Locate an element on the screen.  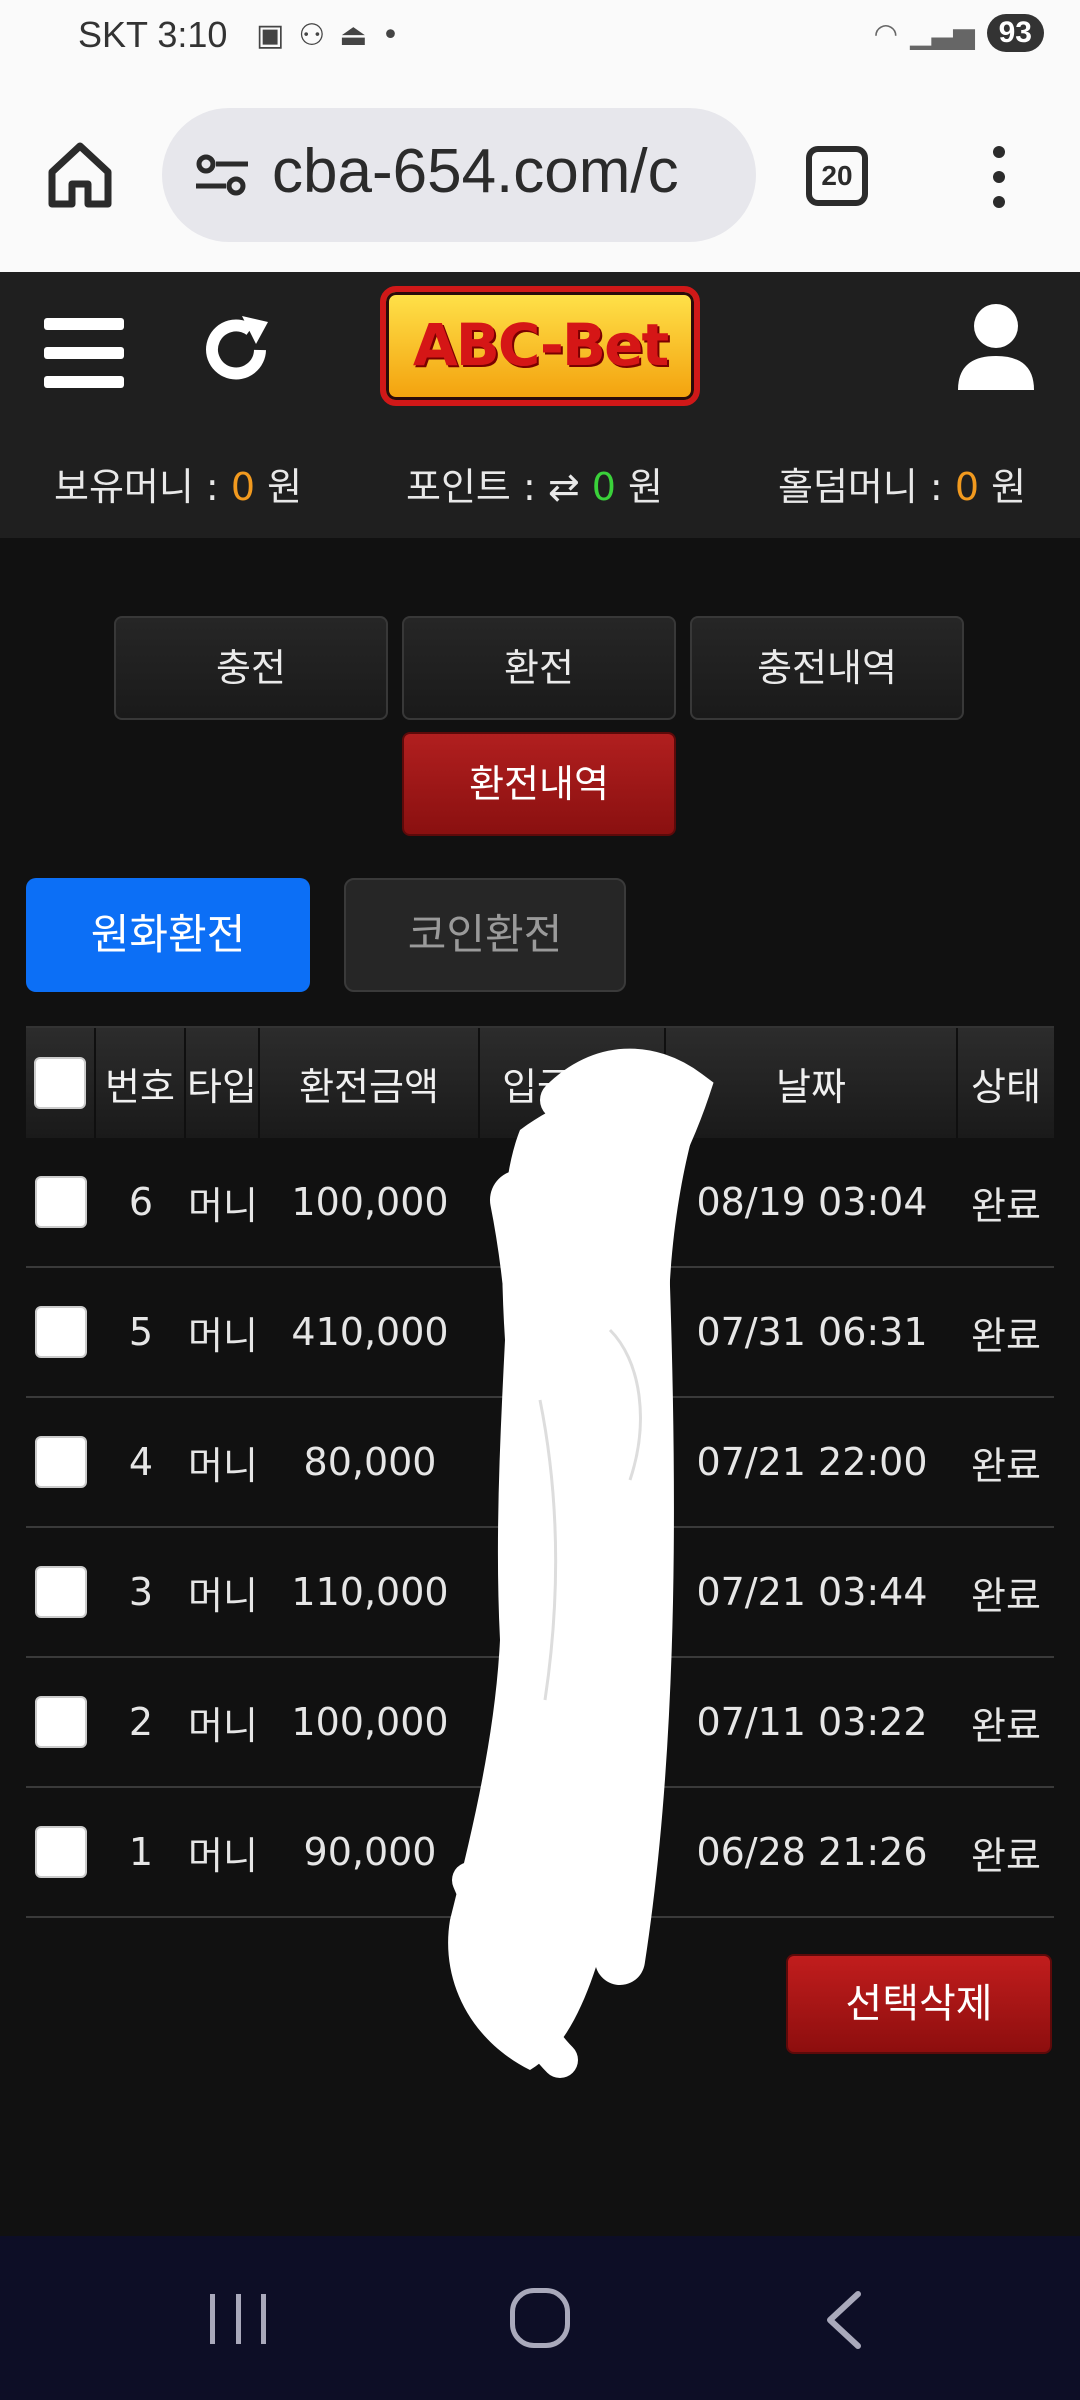
table-header: 번호 타입 환전금액 입금자명 날짜 상태 is located at coordinates (540, 1082).